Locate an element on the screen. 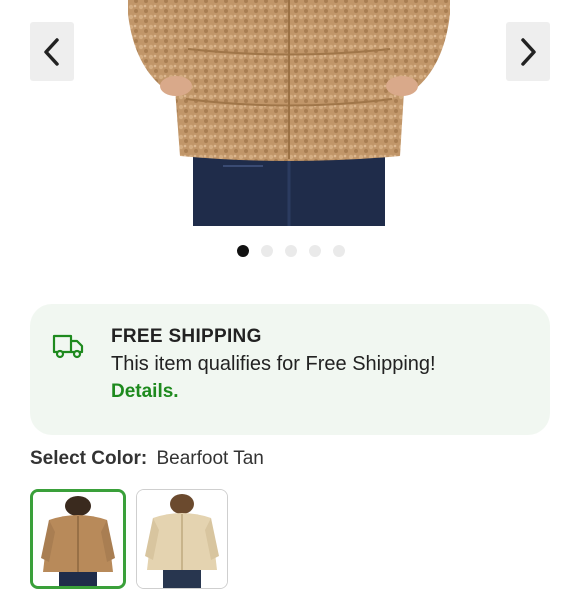 Image resolution: width=580 pixels, height=589 pixels. chevron-left-icon is located at coordinates (51, 51).